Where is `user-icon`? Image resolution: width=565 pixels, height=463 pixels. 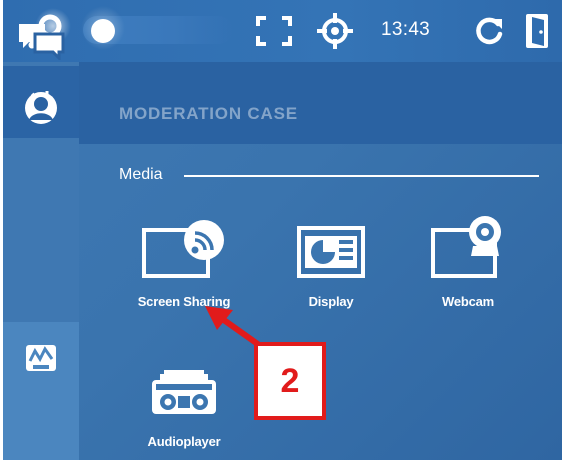
user-icon is located at coordinates (41, 108).